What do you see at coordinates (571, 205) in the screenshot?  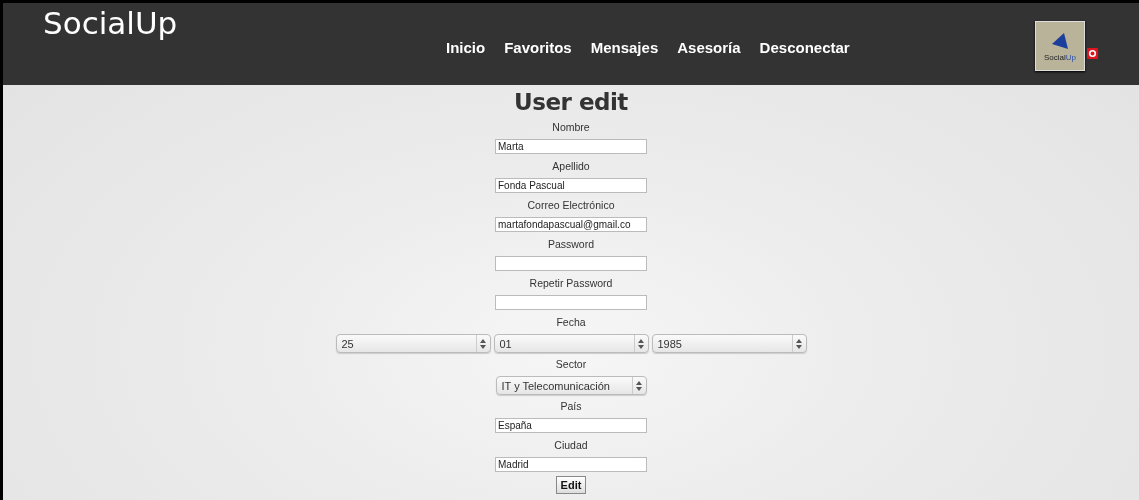 I see `field-label: Correo Electrónico` at bounding box center [571, 205].